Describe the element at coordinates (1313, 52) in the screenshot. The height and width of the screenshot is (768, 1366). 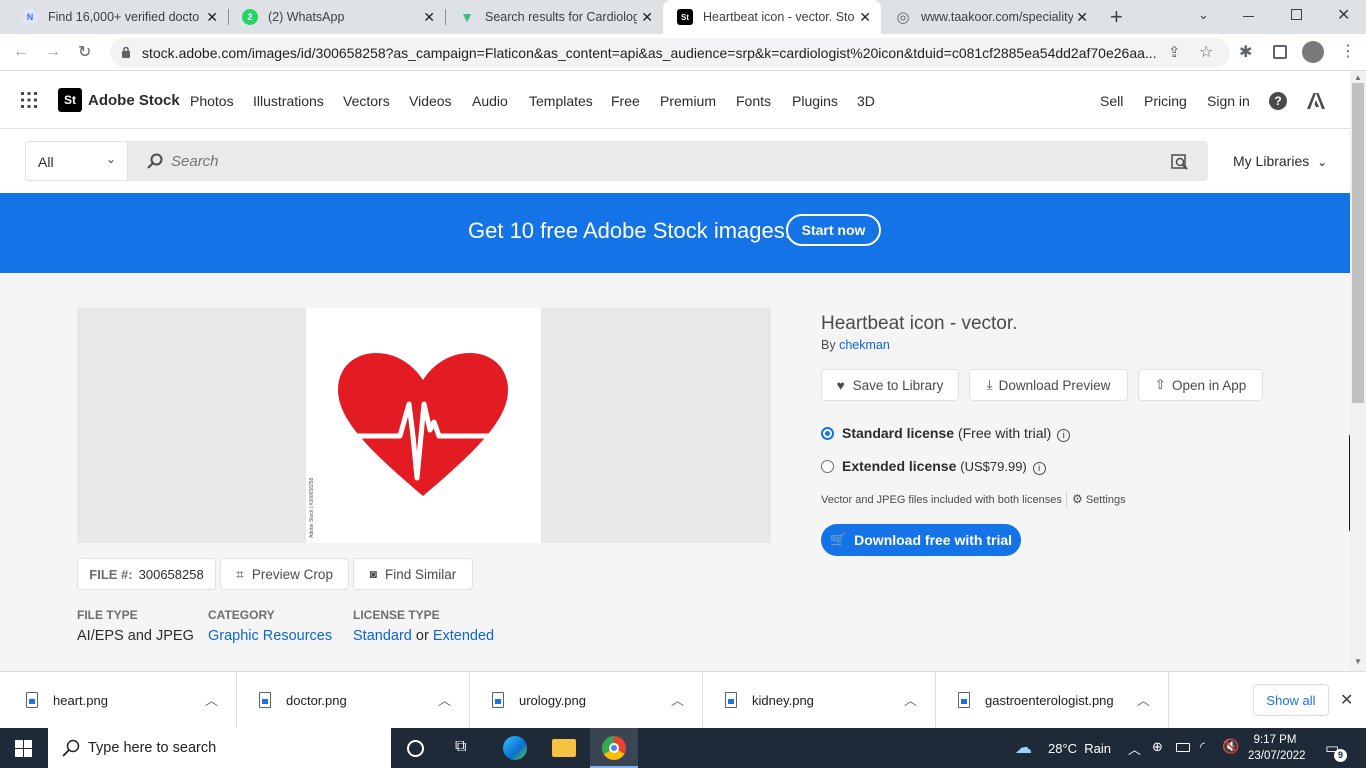
I see `profile-avatar` at that location.